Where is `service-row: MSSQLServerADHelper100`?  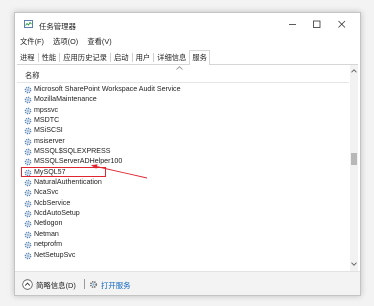
service-row: MSSQLServerADHelper100 is located at coordinates (183, 161).